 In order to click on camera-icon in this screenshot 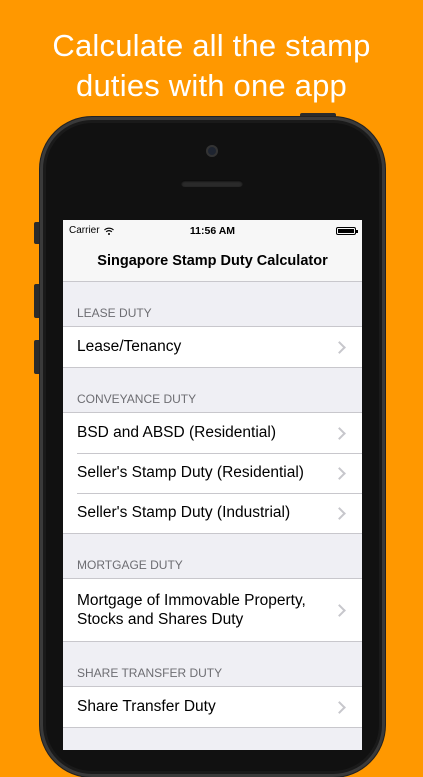, I will do `click(212, 151)`.